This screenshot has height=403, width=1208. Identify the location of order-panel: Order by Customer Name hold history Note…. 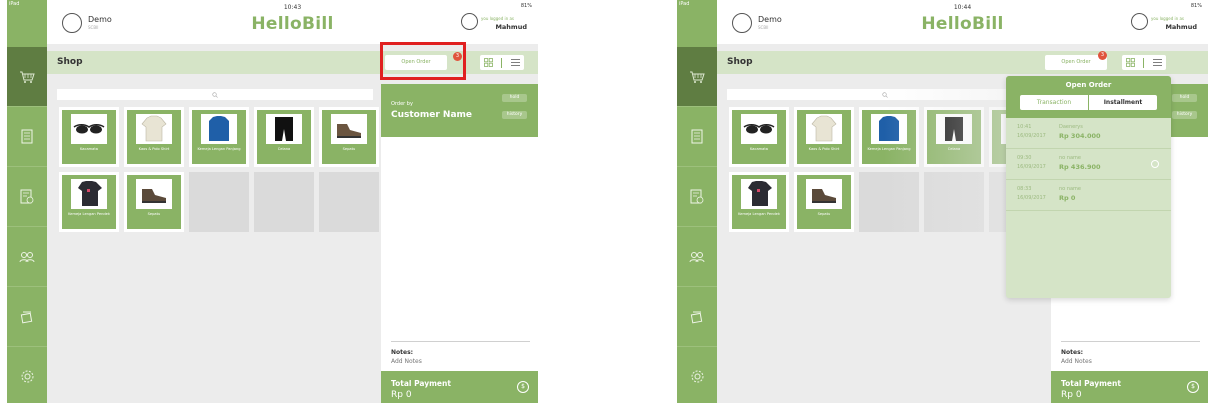
(459, 243).